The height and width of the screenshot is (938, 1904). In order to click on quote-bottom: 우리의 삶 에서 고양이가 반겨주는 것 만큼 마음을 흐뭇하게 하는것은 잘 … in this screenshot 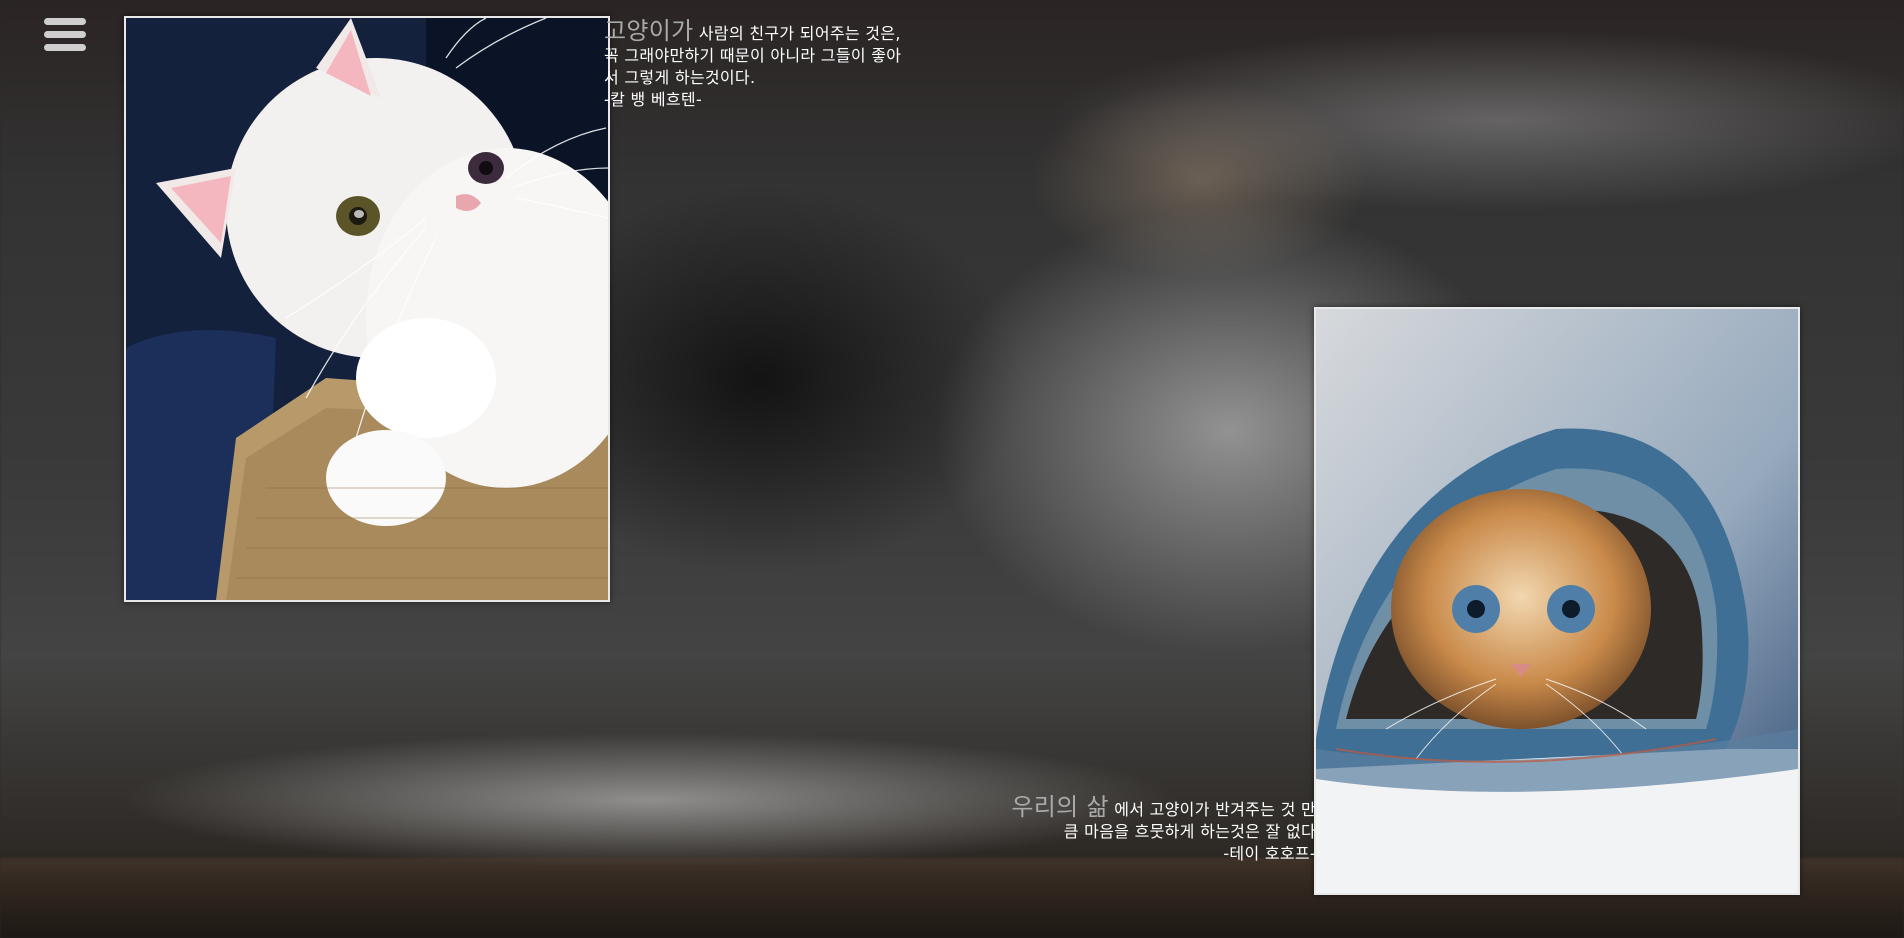, I will do `click(1158, 829)`.